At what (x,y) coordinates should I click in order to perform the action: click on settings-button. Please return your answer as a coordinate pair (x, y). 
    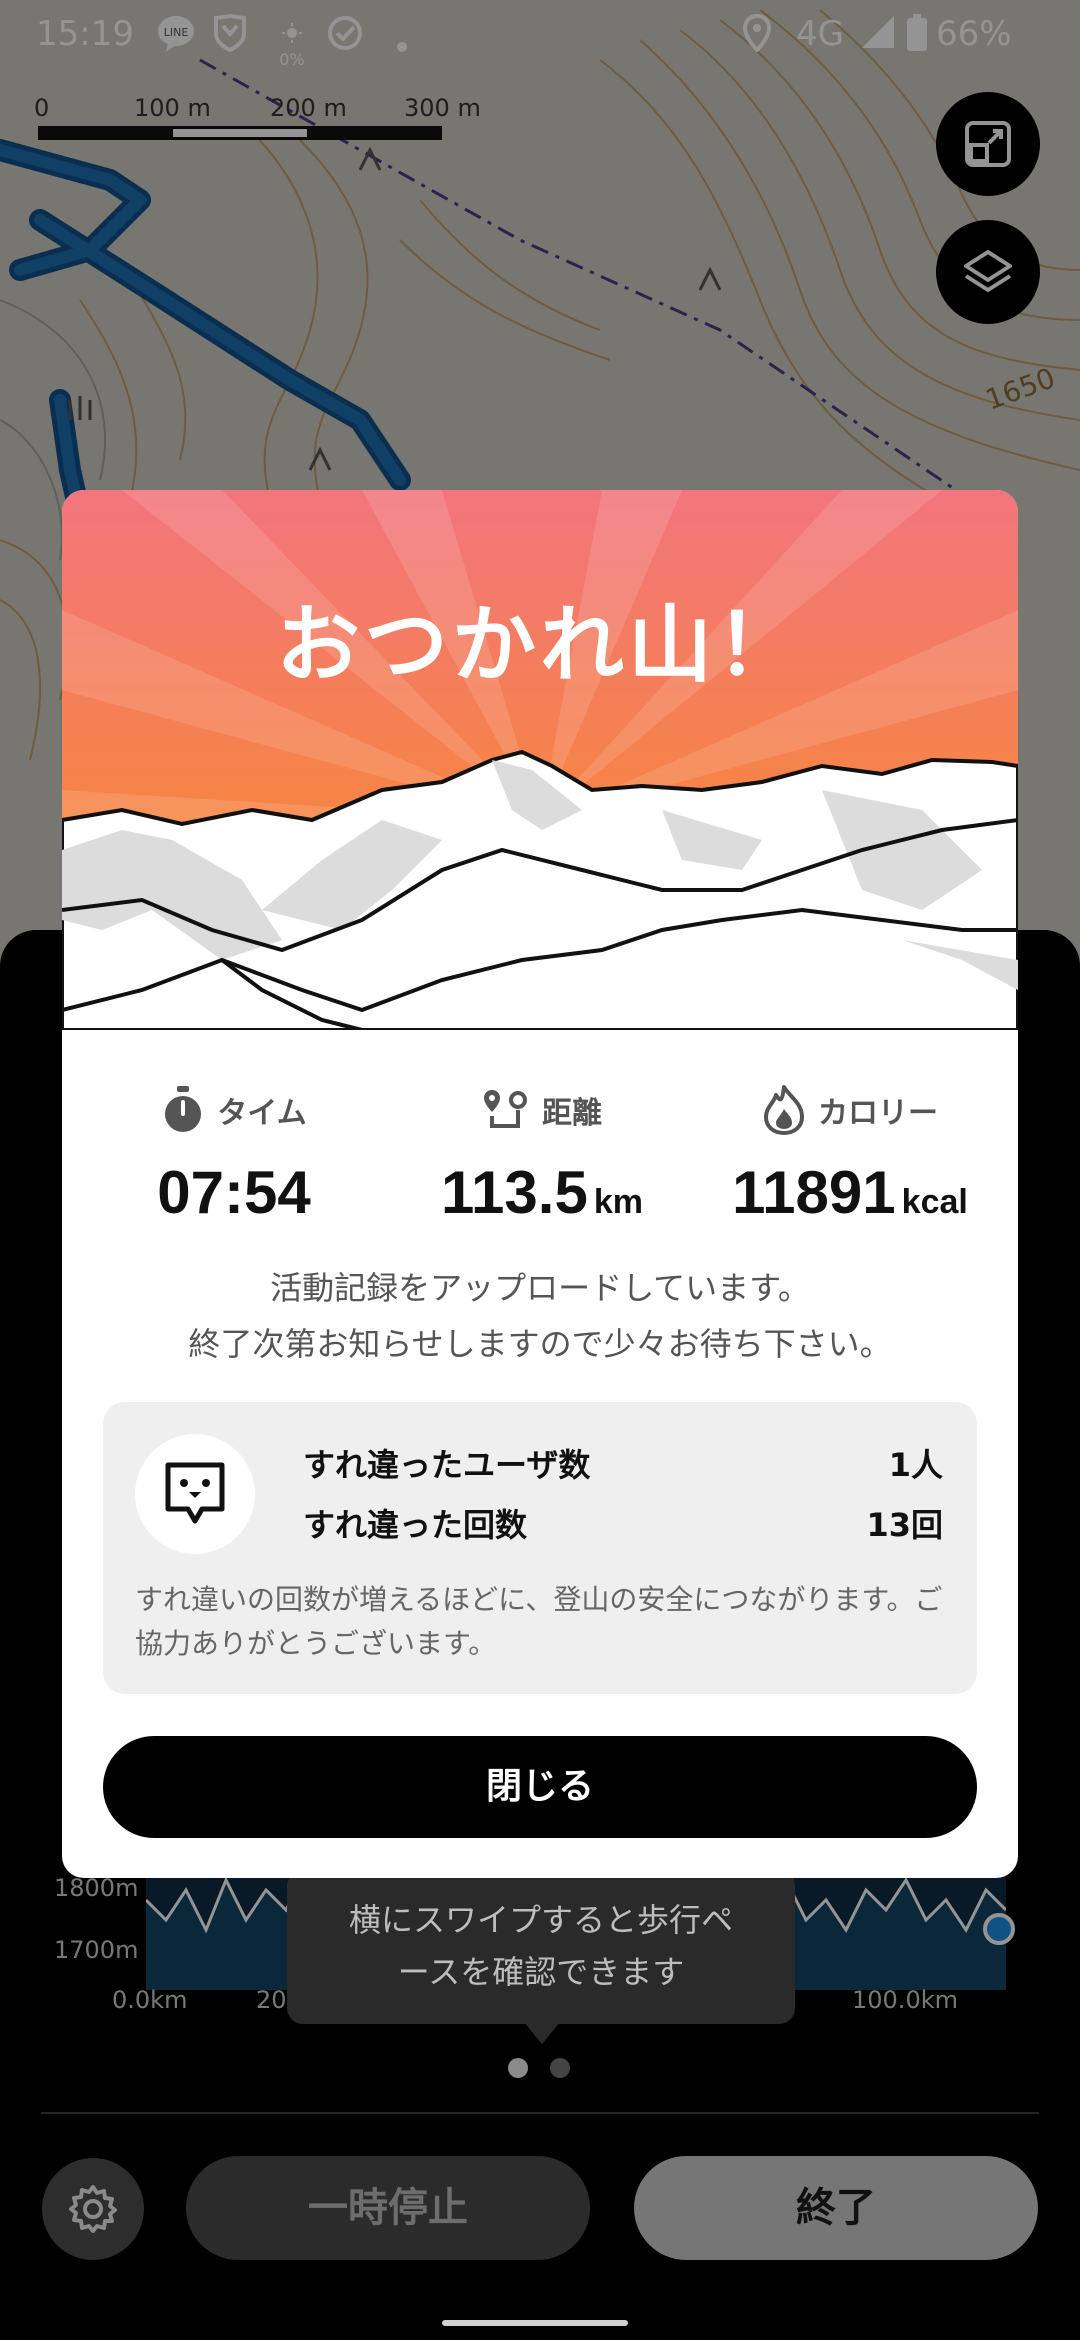
    Looking at the image, I should click on (93, 2209).